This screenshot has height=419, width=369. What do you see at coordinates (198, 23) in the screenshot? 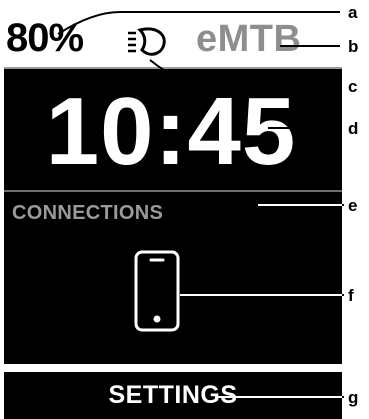
I see `leader-line-a` at bounding box center [198, 23].